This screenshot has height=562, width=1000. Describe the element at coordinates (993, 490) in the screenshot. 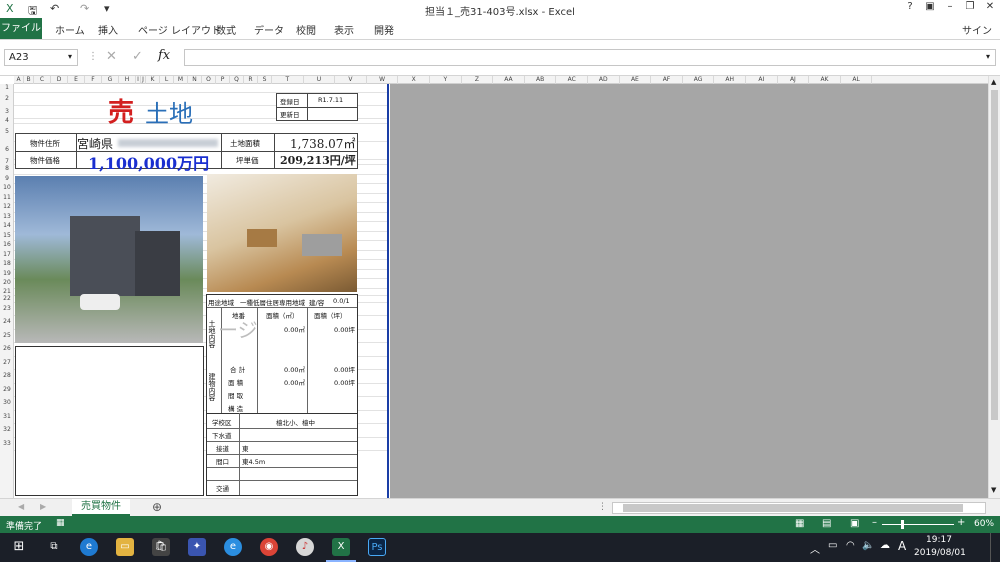

I see `scroll-down-icon: ▼` at that location.